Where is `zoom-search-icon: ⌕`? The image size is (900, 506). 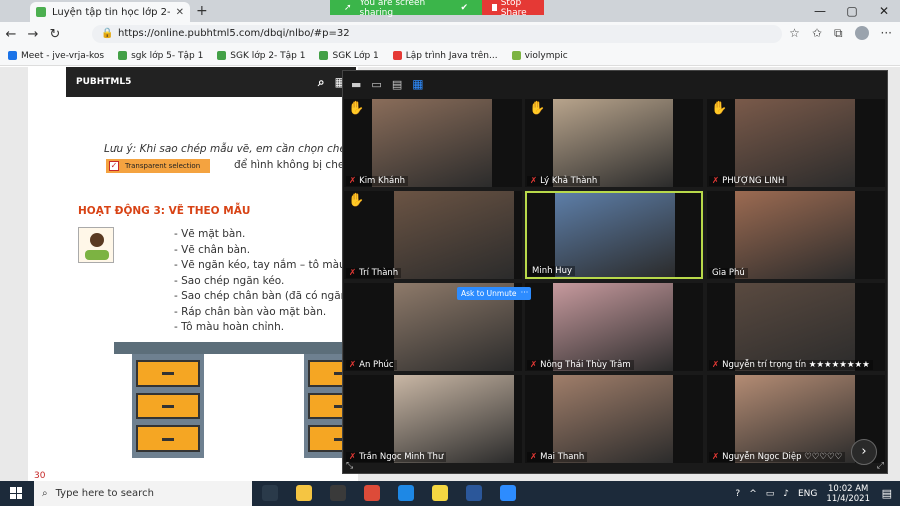 zoom-search-icon: ⌕ is located at coordinates (321, 82).